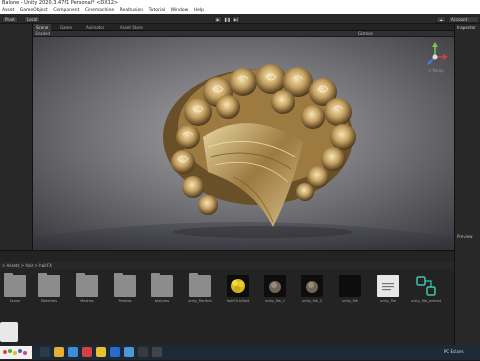 The width and height of the screenshot is (480, 361). I want to click on asset-tile-textures: textures, so click(162, 294).